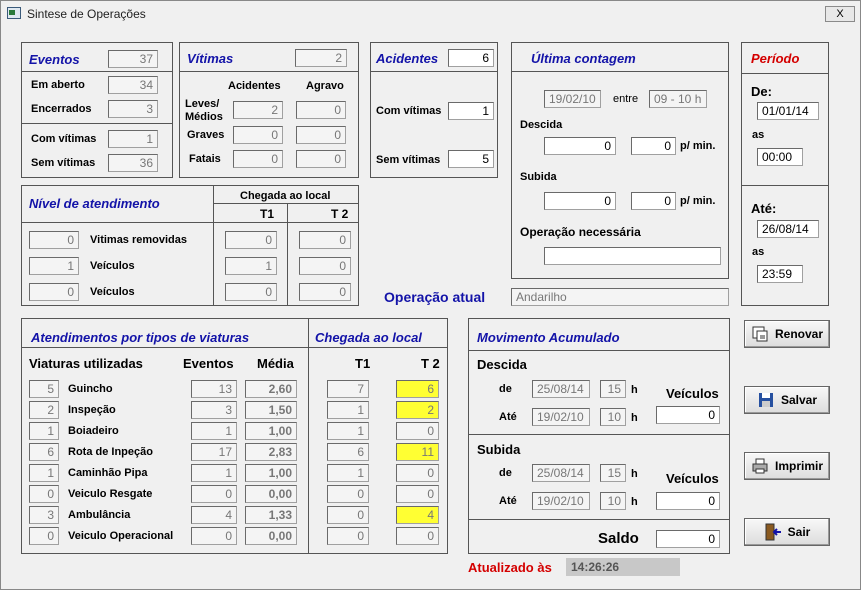  Describe the element at coordinates (258, 110) in the screenshot. I see `leves-acidentes: 2` at that location.